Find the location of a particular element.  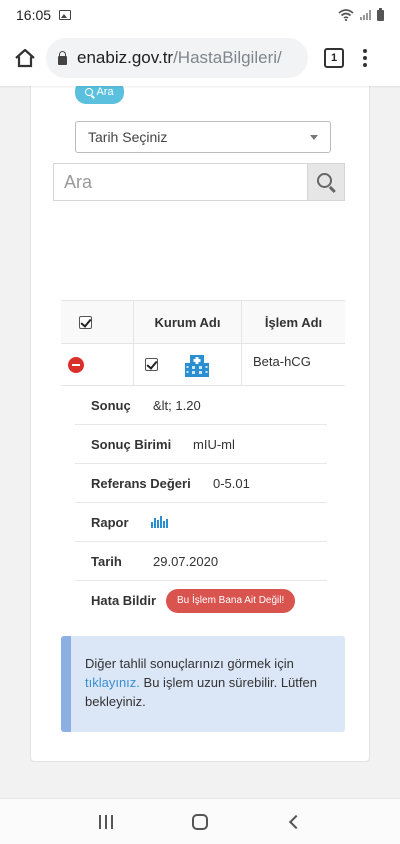

detail-hata: Hata Bildir Bu İşlem Bana Ait Değil! is located at coordinates (201, 600).